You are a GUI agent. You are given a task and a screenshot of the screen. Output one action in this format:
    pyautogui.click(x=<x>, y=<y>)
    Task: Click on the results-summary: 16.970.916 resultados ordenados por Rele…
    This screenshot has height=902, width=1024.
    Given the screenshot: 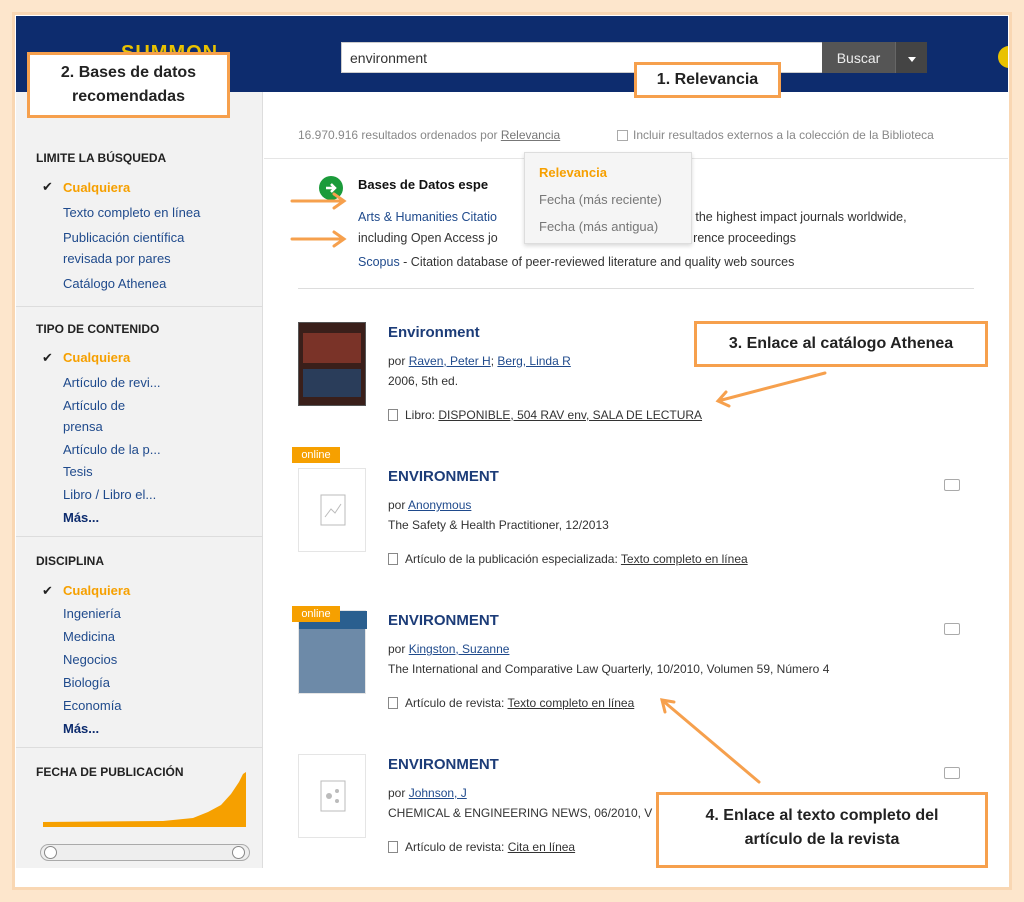 What is the action you would take?
    pyautogui.click(x=429, y=135)
    